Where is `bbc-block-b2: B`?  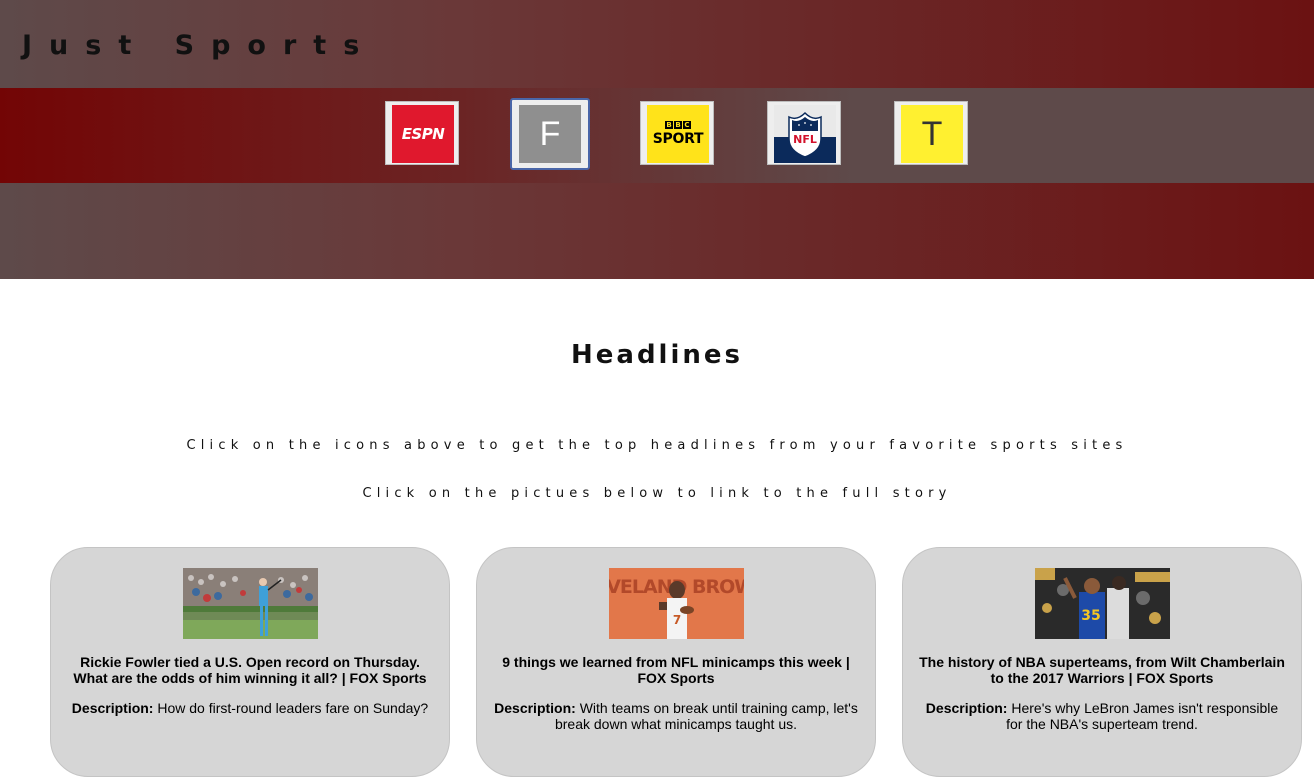 bbc-block-b2: B is located at coordinates (678, 125).